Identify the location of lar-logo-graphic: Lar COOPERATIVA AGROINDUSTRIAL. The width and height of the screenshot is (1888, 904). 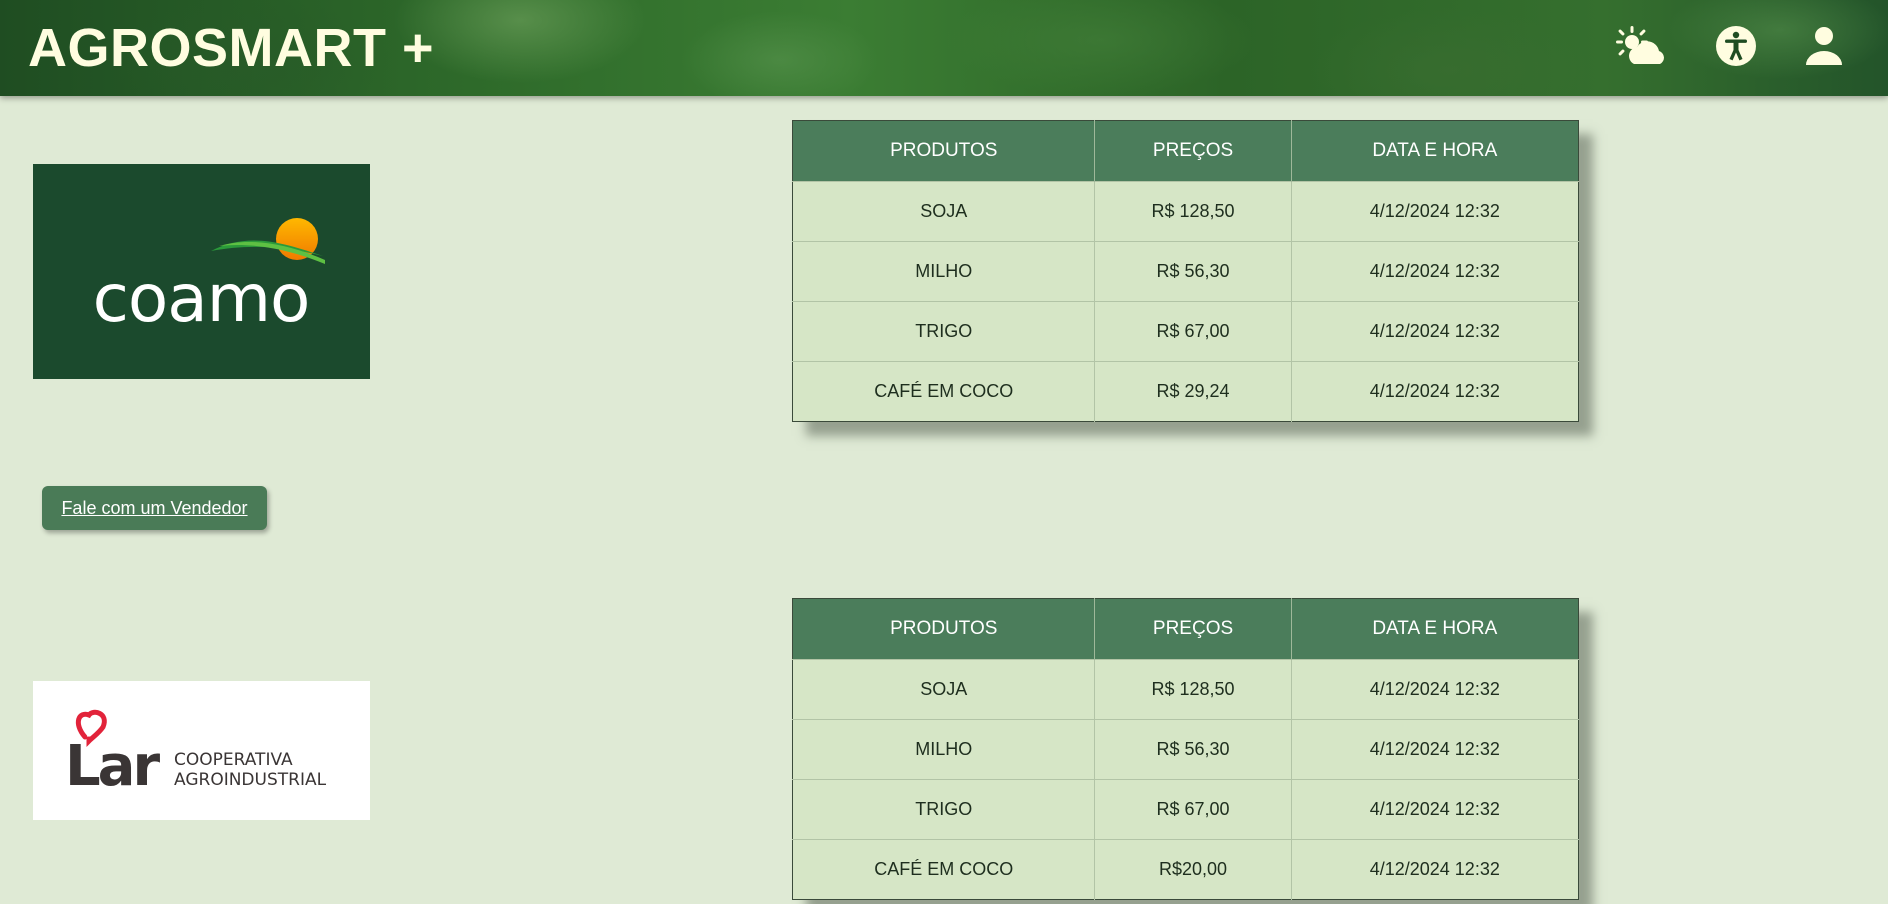
(196, 754).